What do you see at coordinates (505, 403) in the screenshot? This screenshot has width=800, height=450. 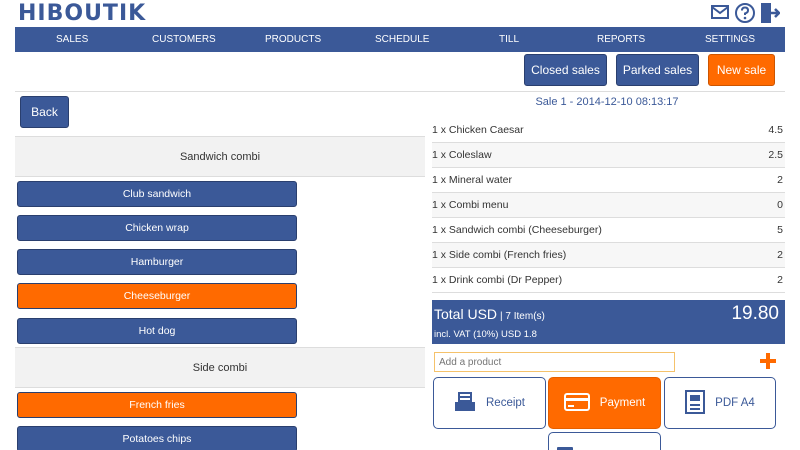 I see `receipt-label: Receipt` at bounding box center [505, 403].